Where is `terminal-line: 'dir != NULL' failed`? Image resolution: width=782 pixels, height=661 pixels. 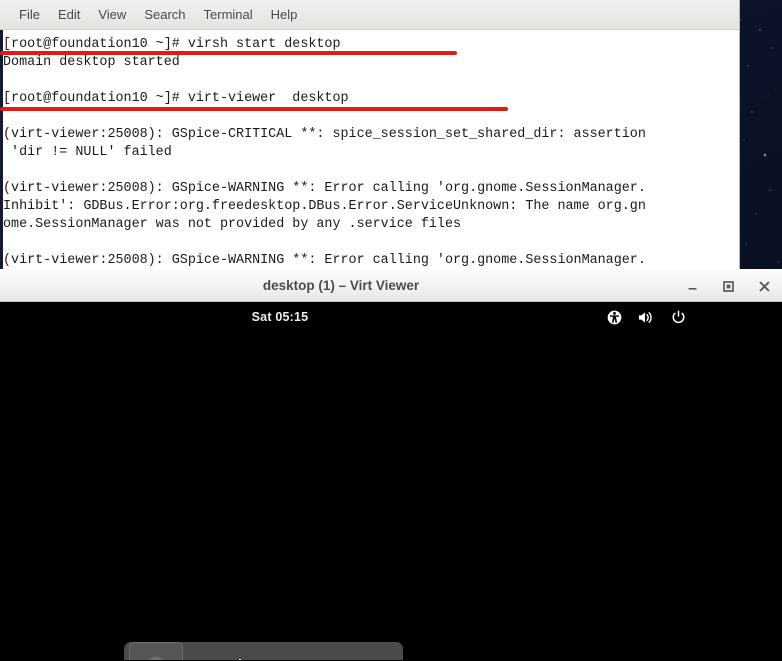
terminal-line: 'dir != NULL' failed is located at coordinates (87, 152).